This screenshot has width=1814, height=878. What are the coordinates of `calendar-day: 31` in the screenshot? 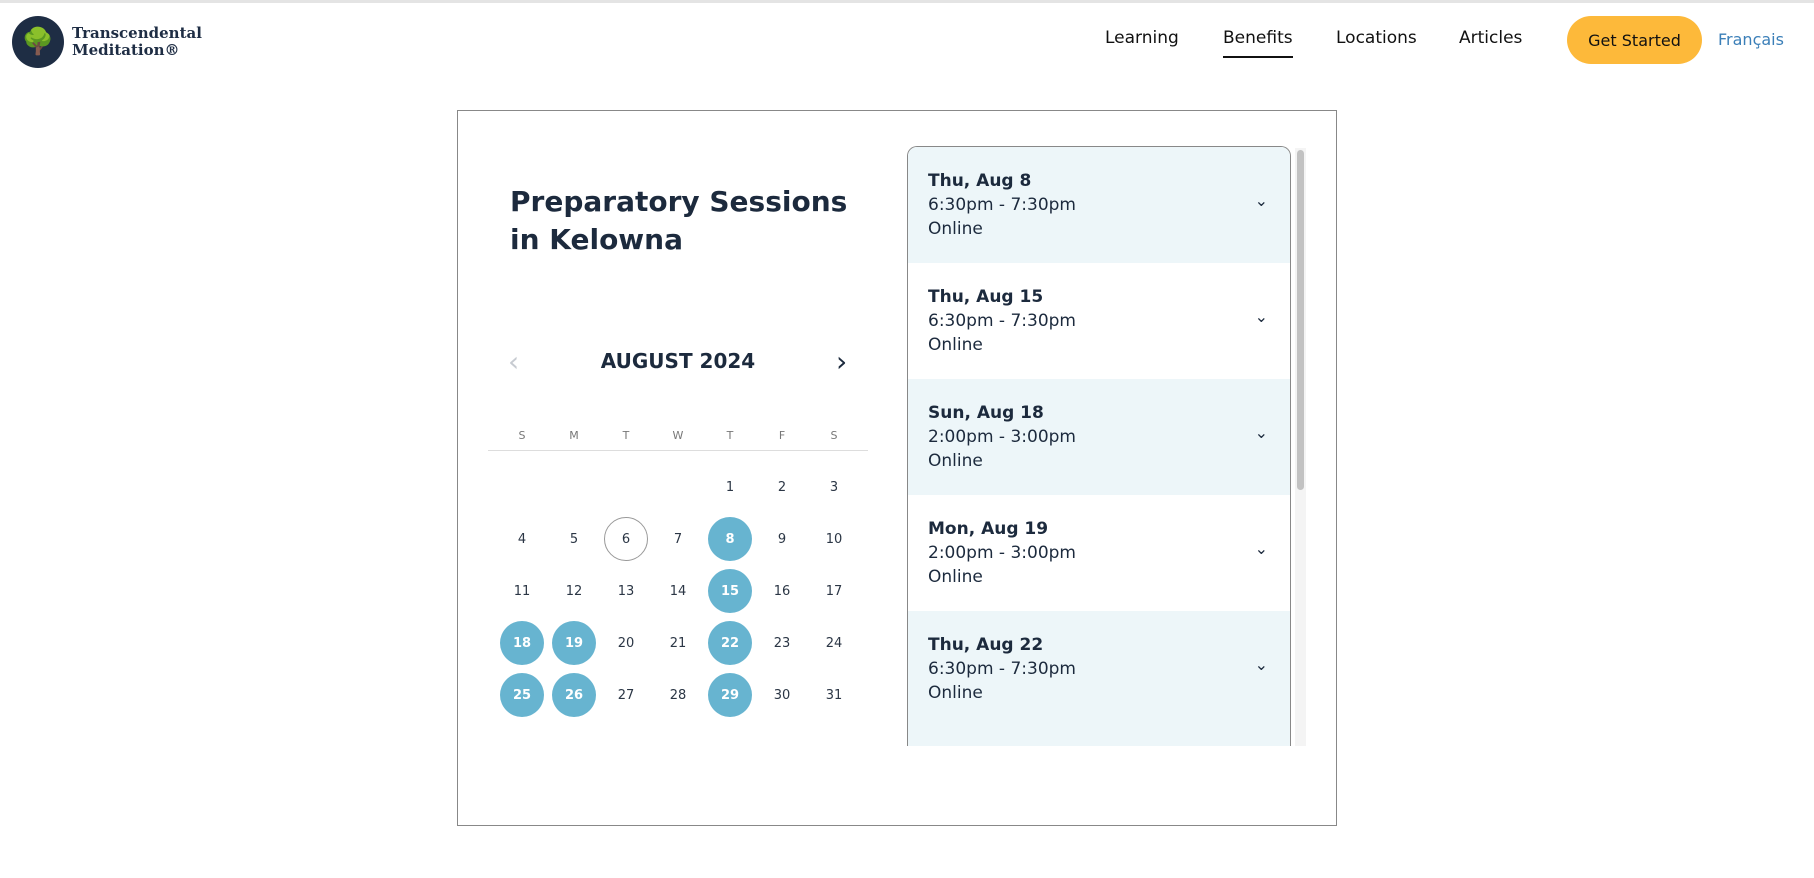 It's located at (834, 695).